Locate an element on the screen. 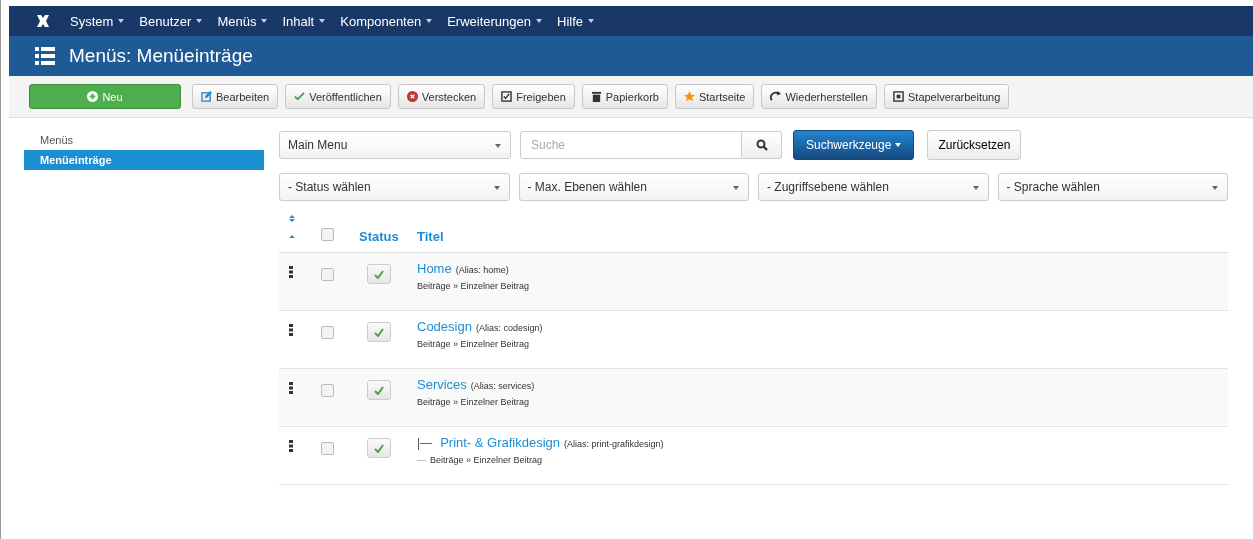  column-header: Titel is located at coordinates (430, 236).